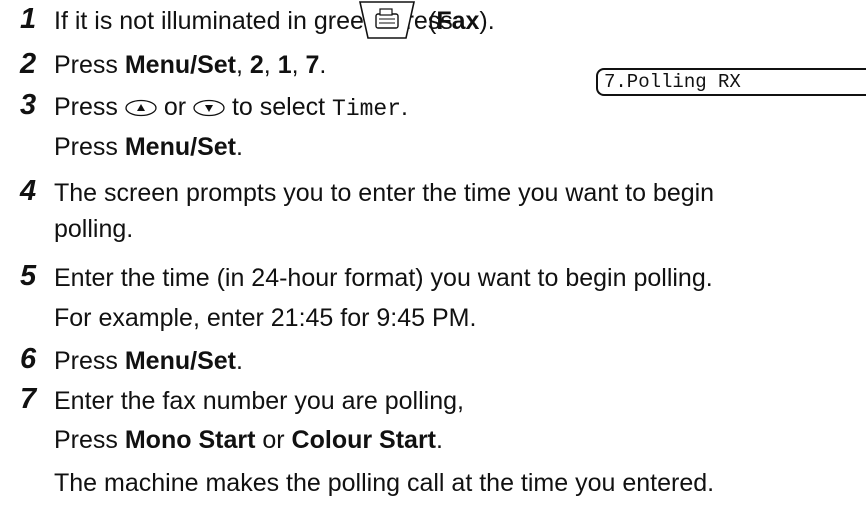  What do you see at coordinates (265, 318) in the screenshot?
I see `step-5-example: For example, enter 21:45 for 9:45 PM.` at bounding box center [265, 318].